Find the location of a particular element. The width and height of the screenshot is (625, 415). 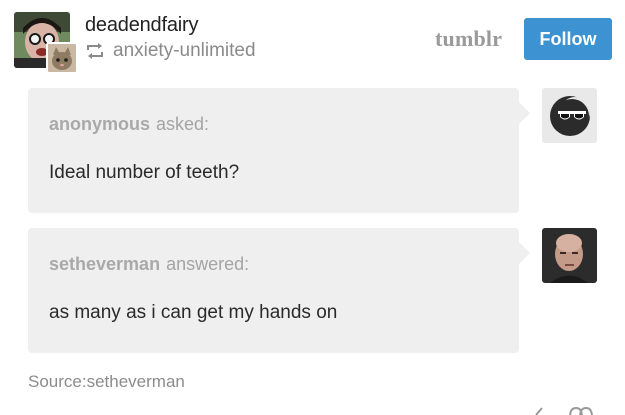

follow-button: Follow is located at coordinates (568, 39).